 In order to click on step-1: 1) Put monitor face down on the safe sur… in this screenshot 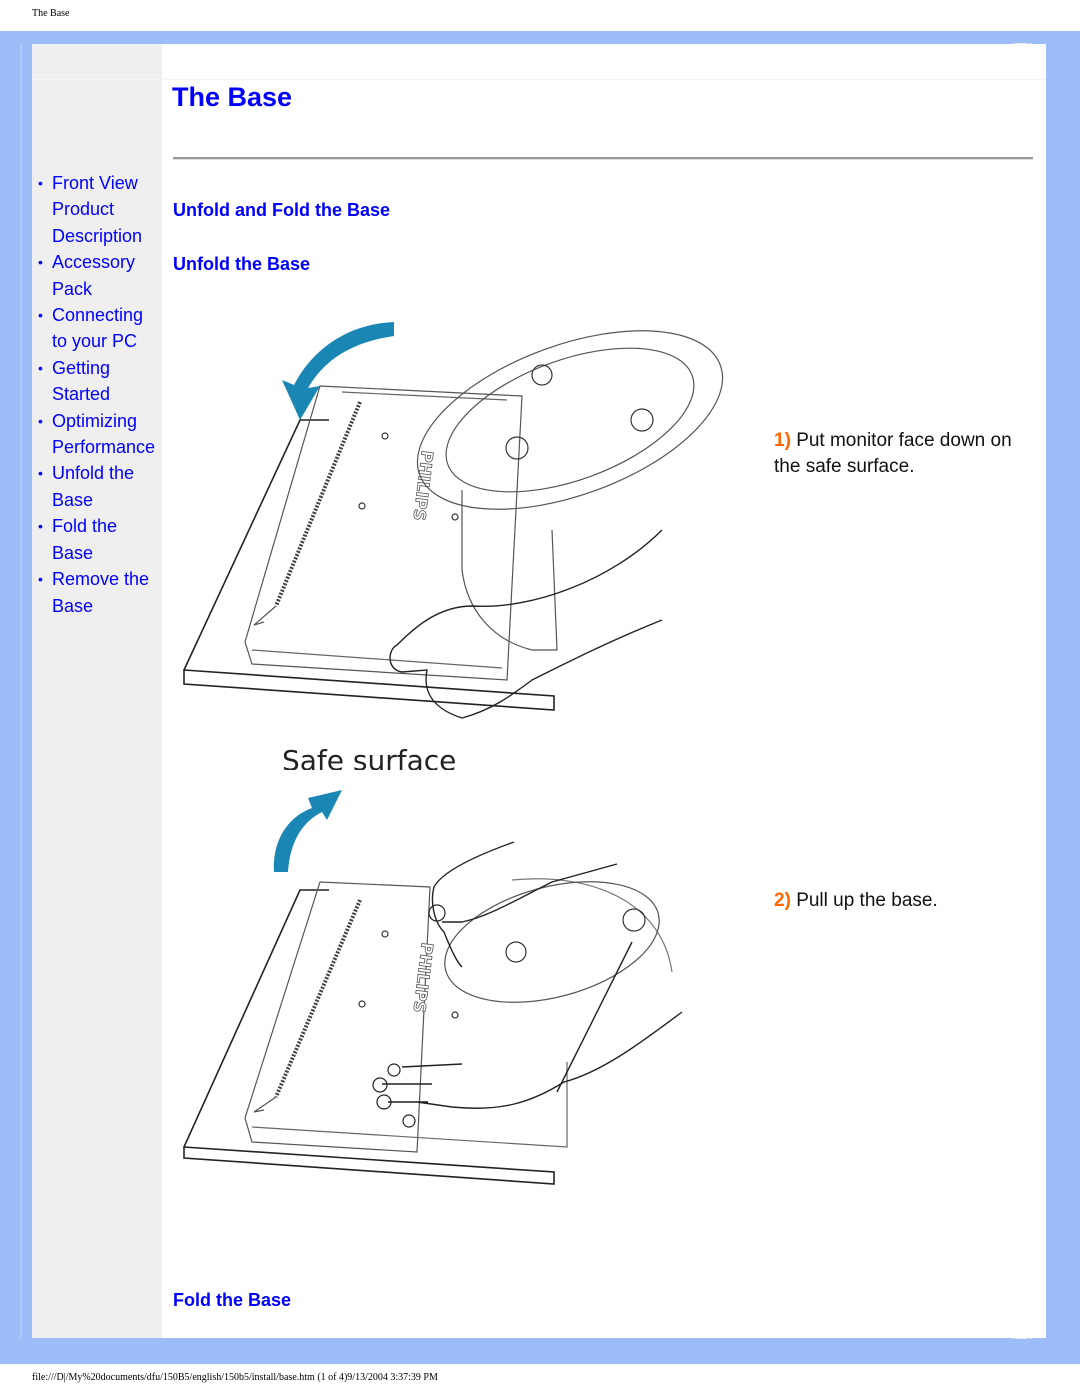, I will do `click(904, 454)`.